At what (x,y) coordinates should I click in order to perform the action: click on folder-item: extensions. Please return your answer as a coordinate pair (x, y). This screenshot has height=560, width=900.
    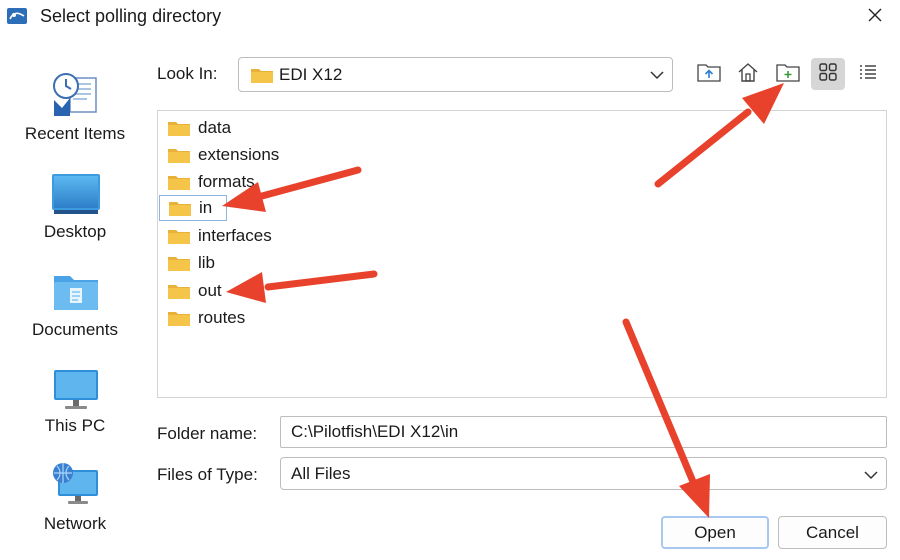
    Looking at the image, I should click on (238, 155).